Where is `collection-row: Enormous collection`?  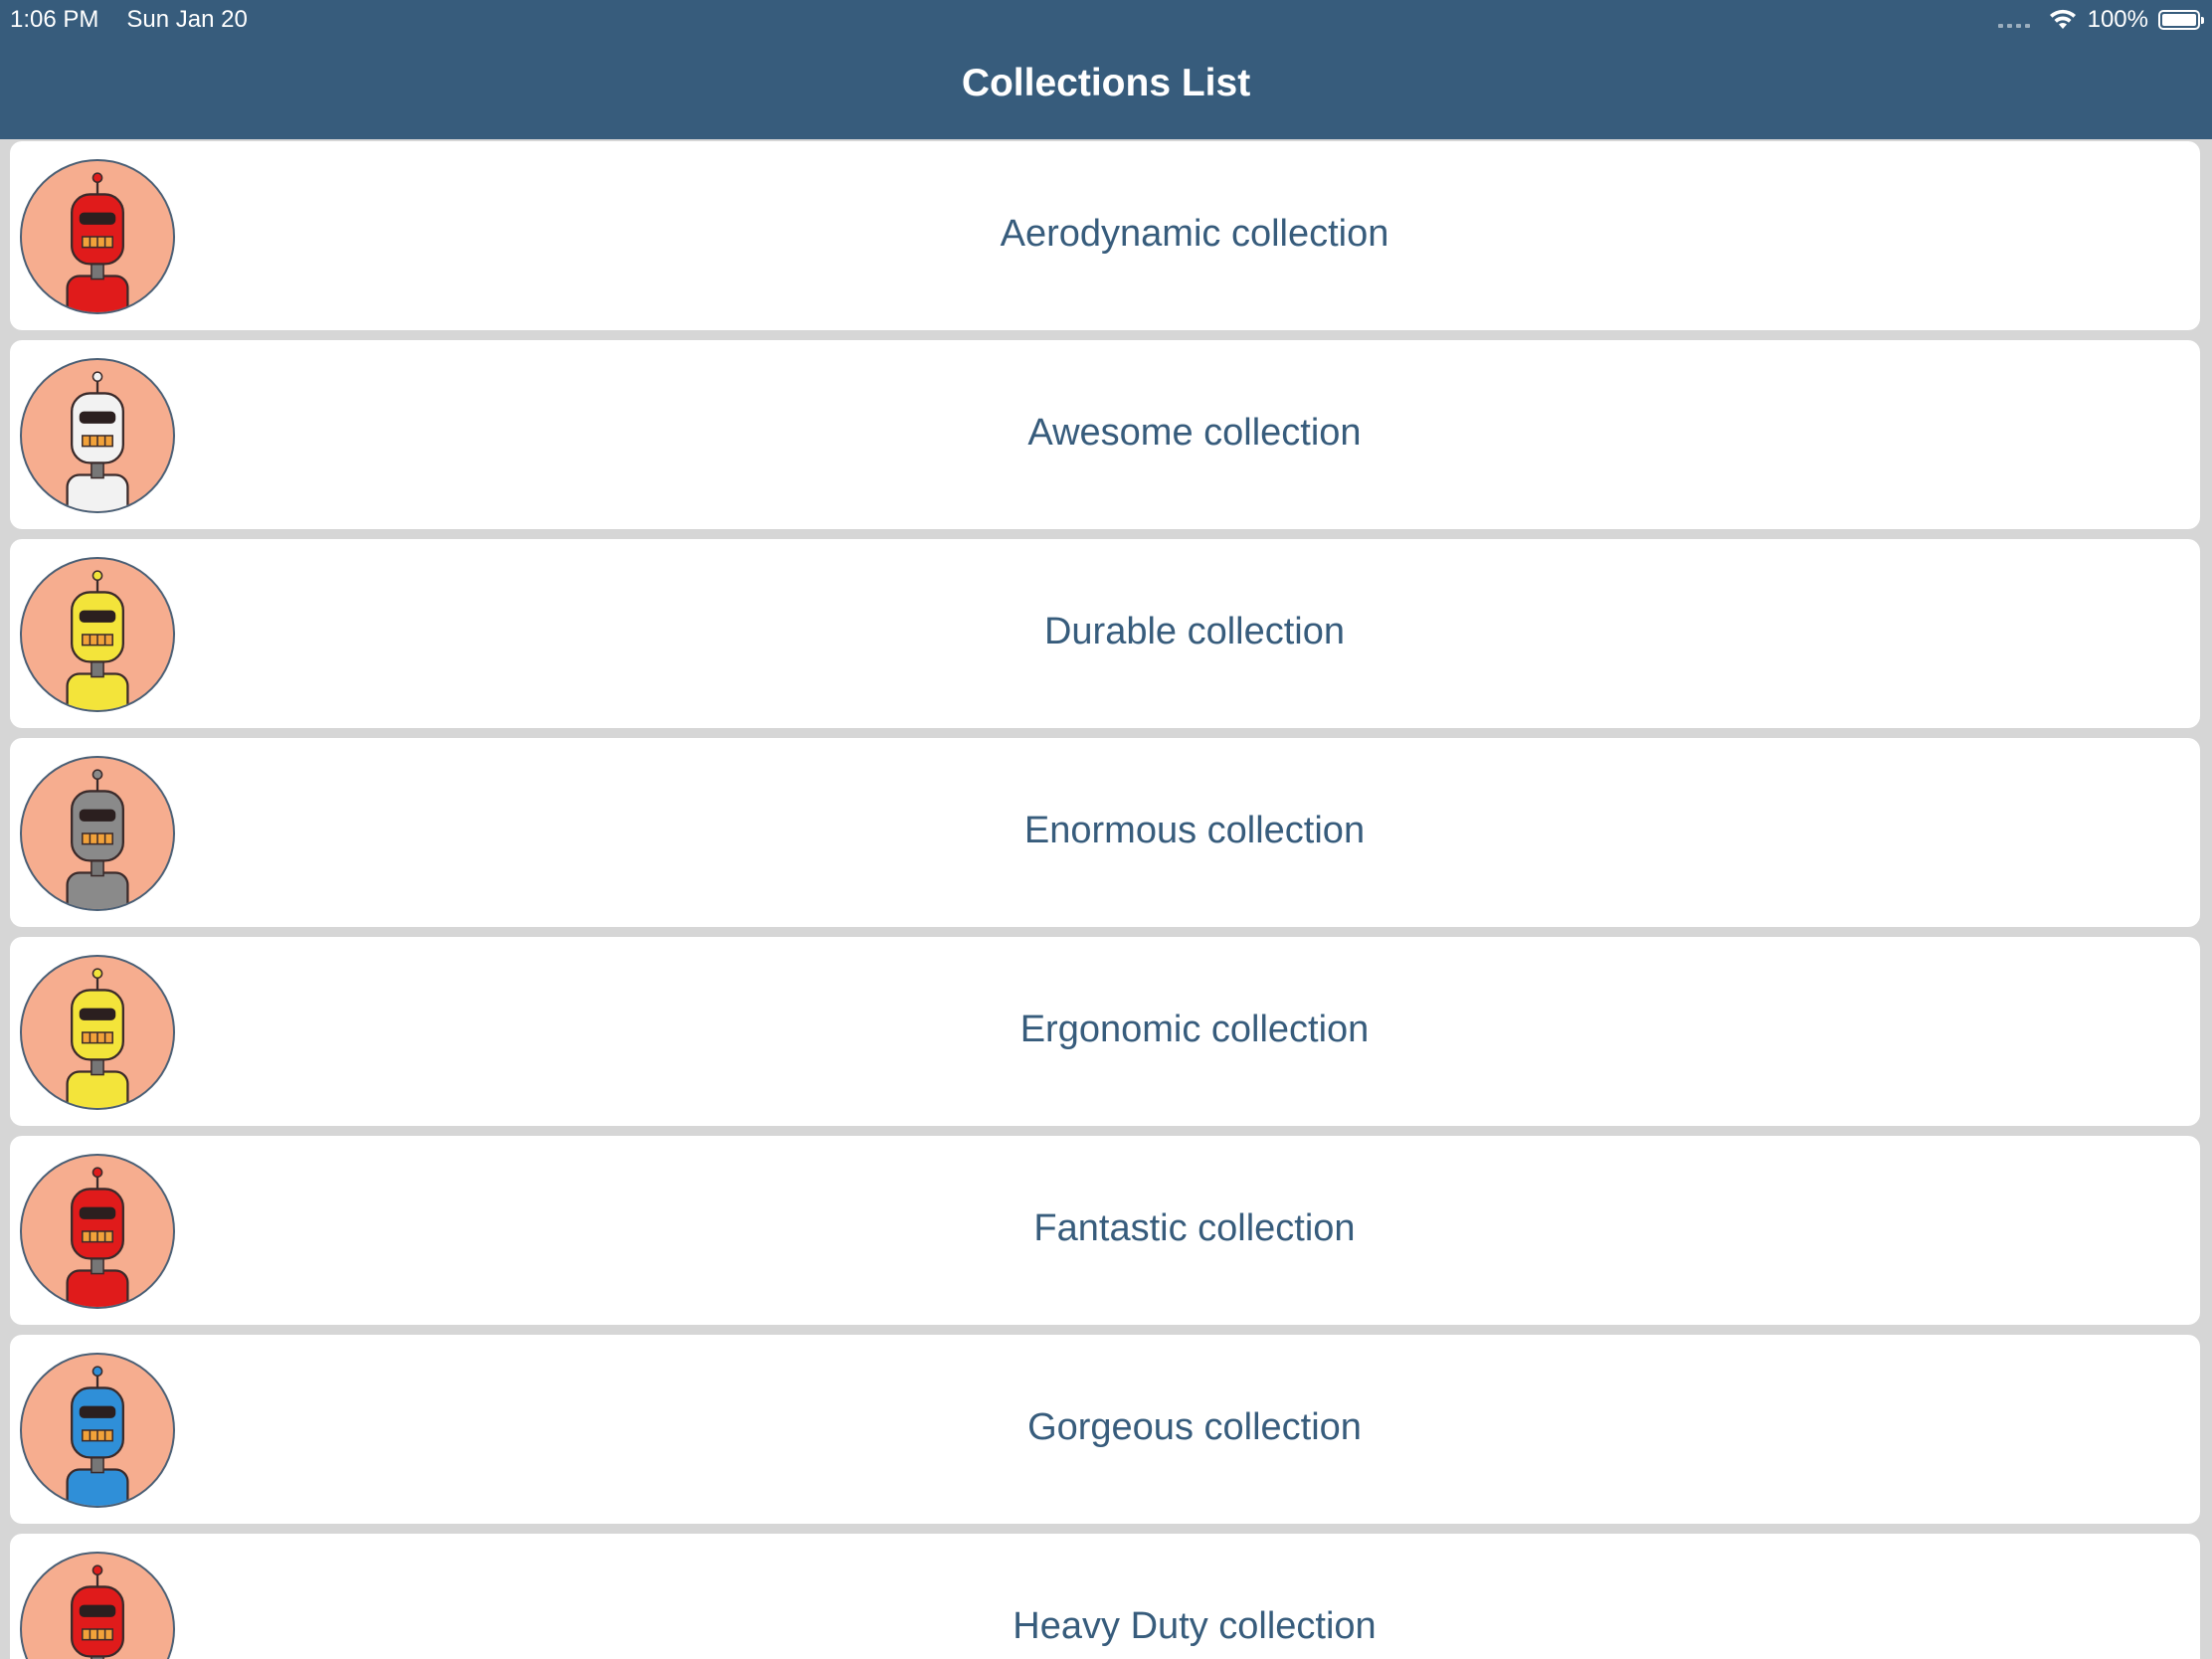 collection-row: Enormous collection is located at coordinates (1105, 832).